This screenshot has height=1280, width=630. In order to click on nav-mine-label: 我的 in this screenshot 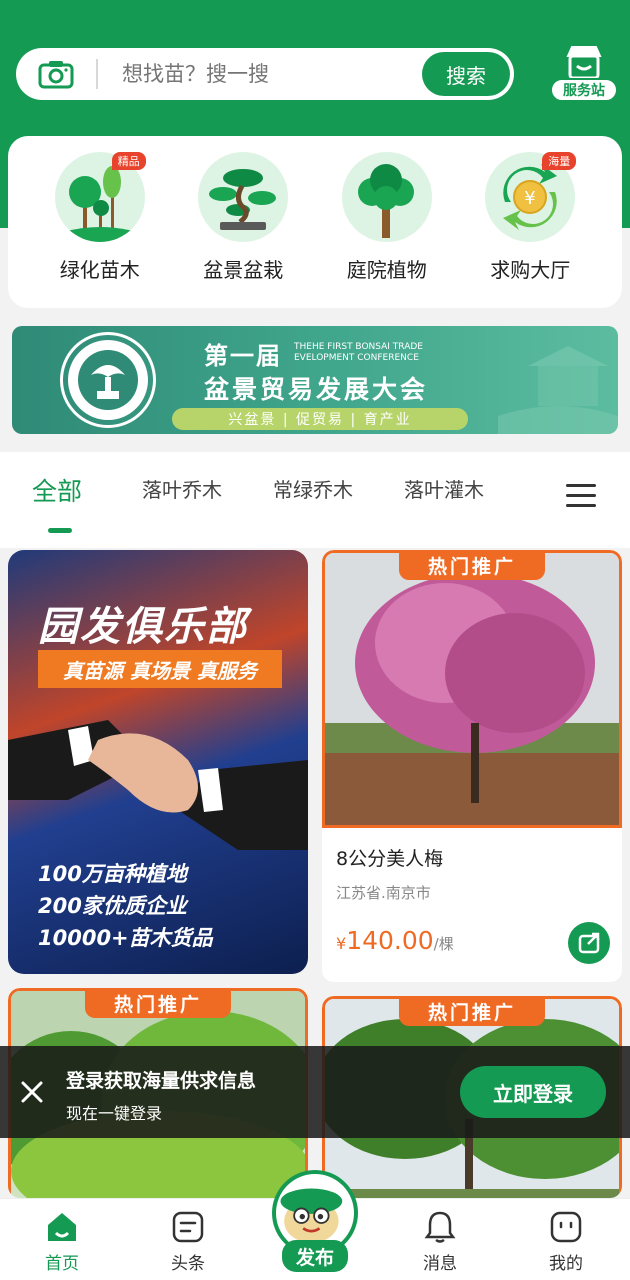, I will do `click(566, 1264)`.